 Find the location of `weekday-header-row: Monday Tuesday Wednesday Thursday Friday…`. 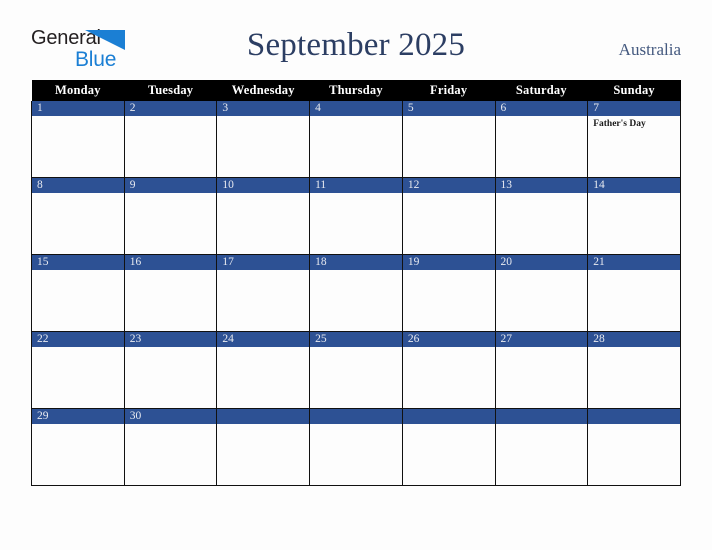

weekday-header-row: Monday Tuesday Wednesday Thursday Friday… is located at coordinates (356, 90).